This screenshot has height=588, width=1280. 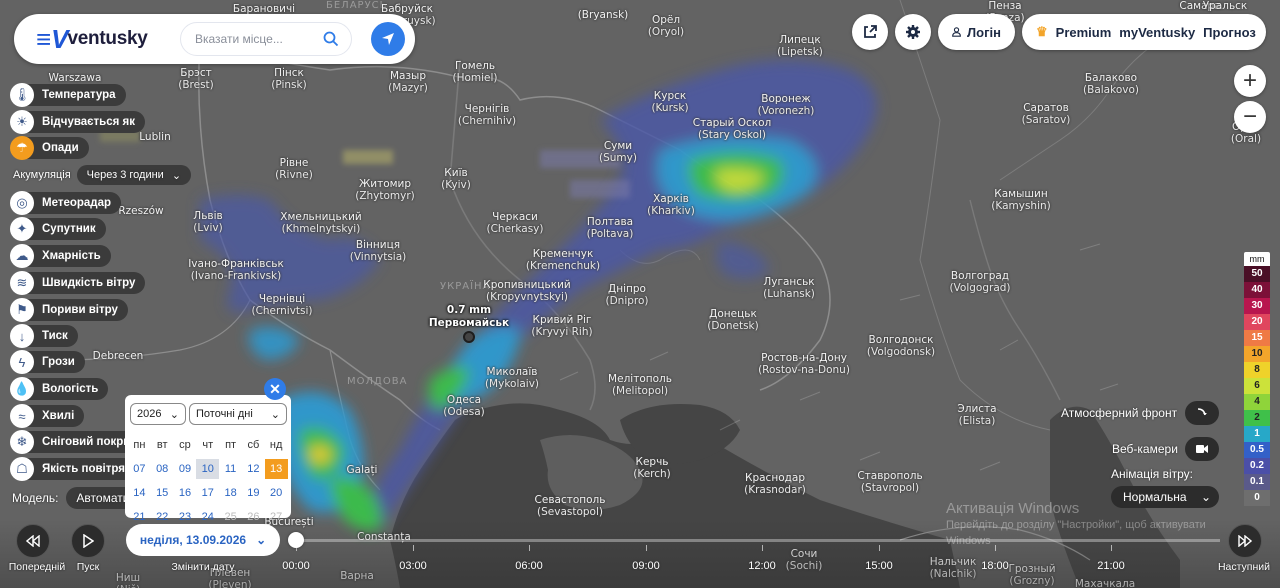 What do you see at coordinates (456, 179) in the screenshot?
I see `city-label: Київ (Kyiv)` at bounding box center [456, 179].